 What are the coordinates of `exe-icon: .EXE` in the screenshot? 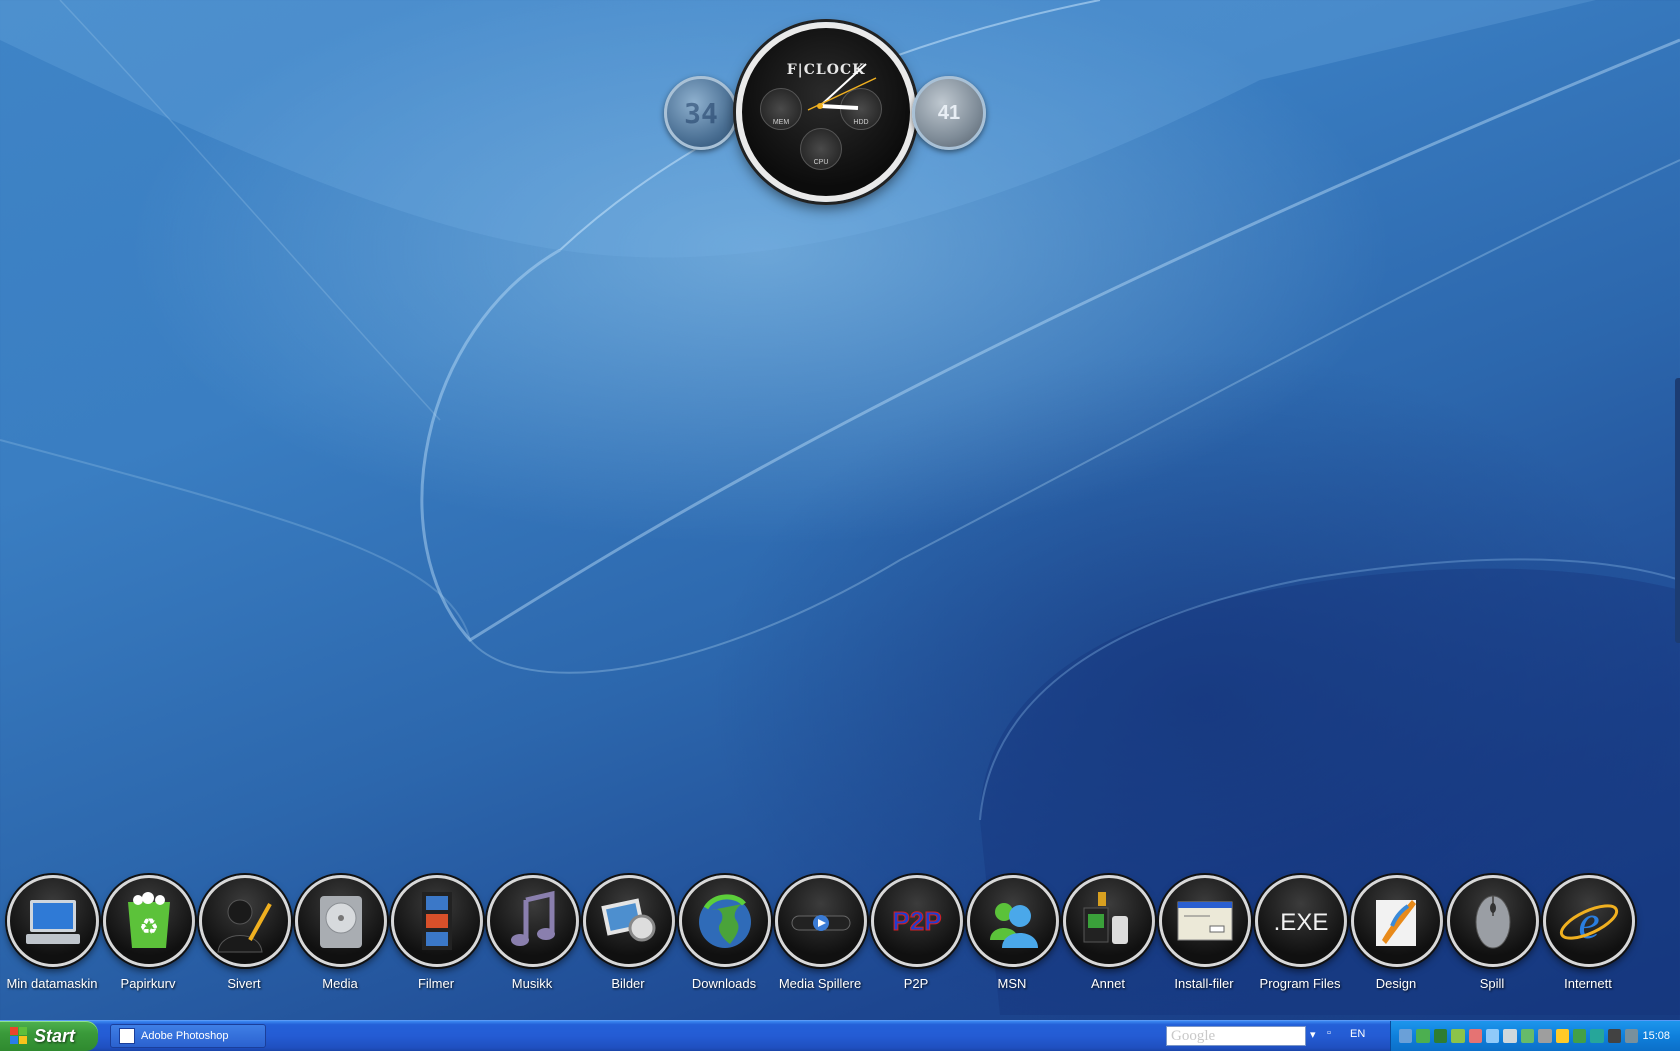 It's located at (1301, 921).